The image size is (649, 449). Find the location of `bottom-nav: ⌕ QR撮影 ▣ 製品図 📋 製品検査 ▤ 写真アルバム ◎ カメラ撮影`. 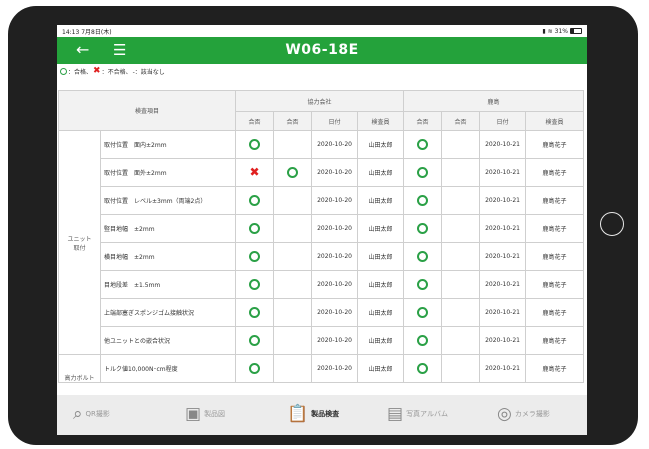

bottom-nav: ⌕ QR撮影 ▣ 製品図 📋 製品検査 ▤ 写真アルバム ◎ カメラ撮影 is located at coordinates (322, 415).